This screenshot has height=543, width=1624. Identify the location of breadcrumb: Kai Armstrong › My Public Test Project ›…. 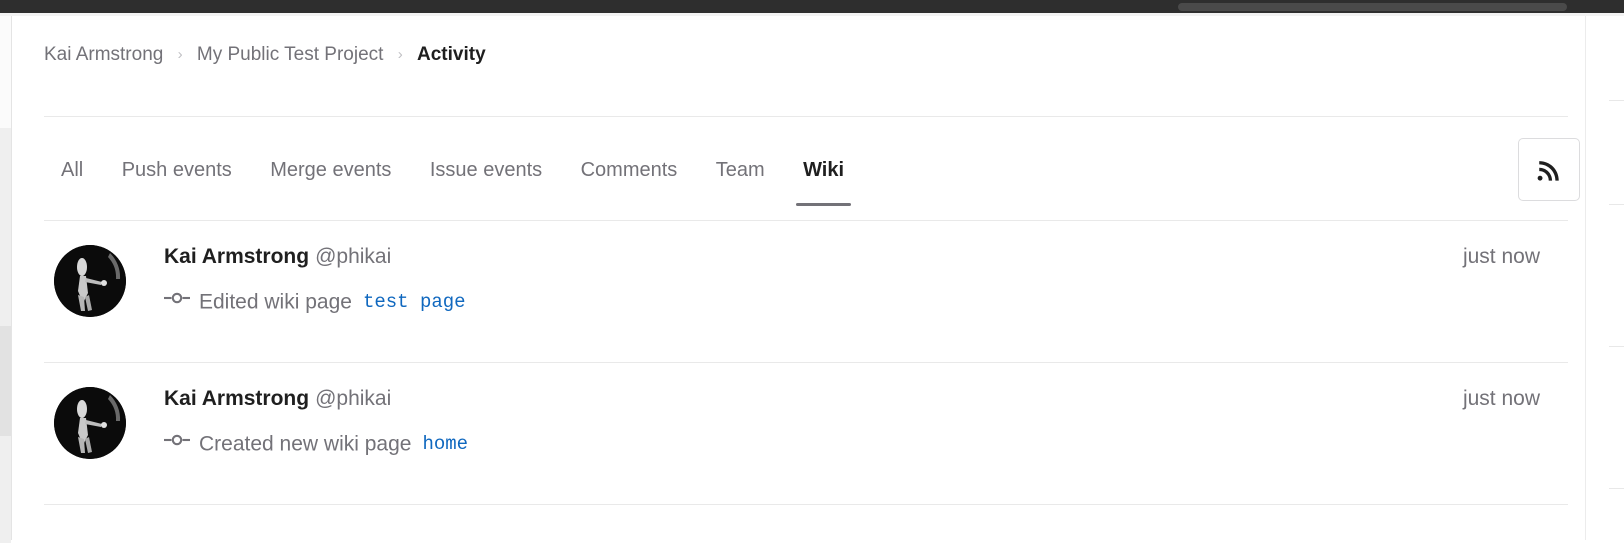
(265, 55).